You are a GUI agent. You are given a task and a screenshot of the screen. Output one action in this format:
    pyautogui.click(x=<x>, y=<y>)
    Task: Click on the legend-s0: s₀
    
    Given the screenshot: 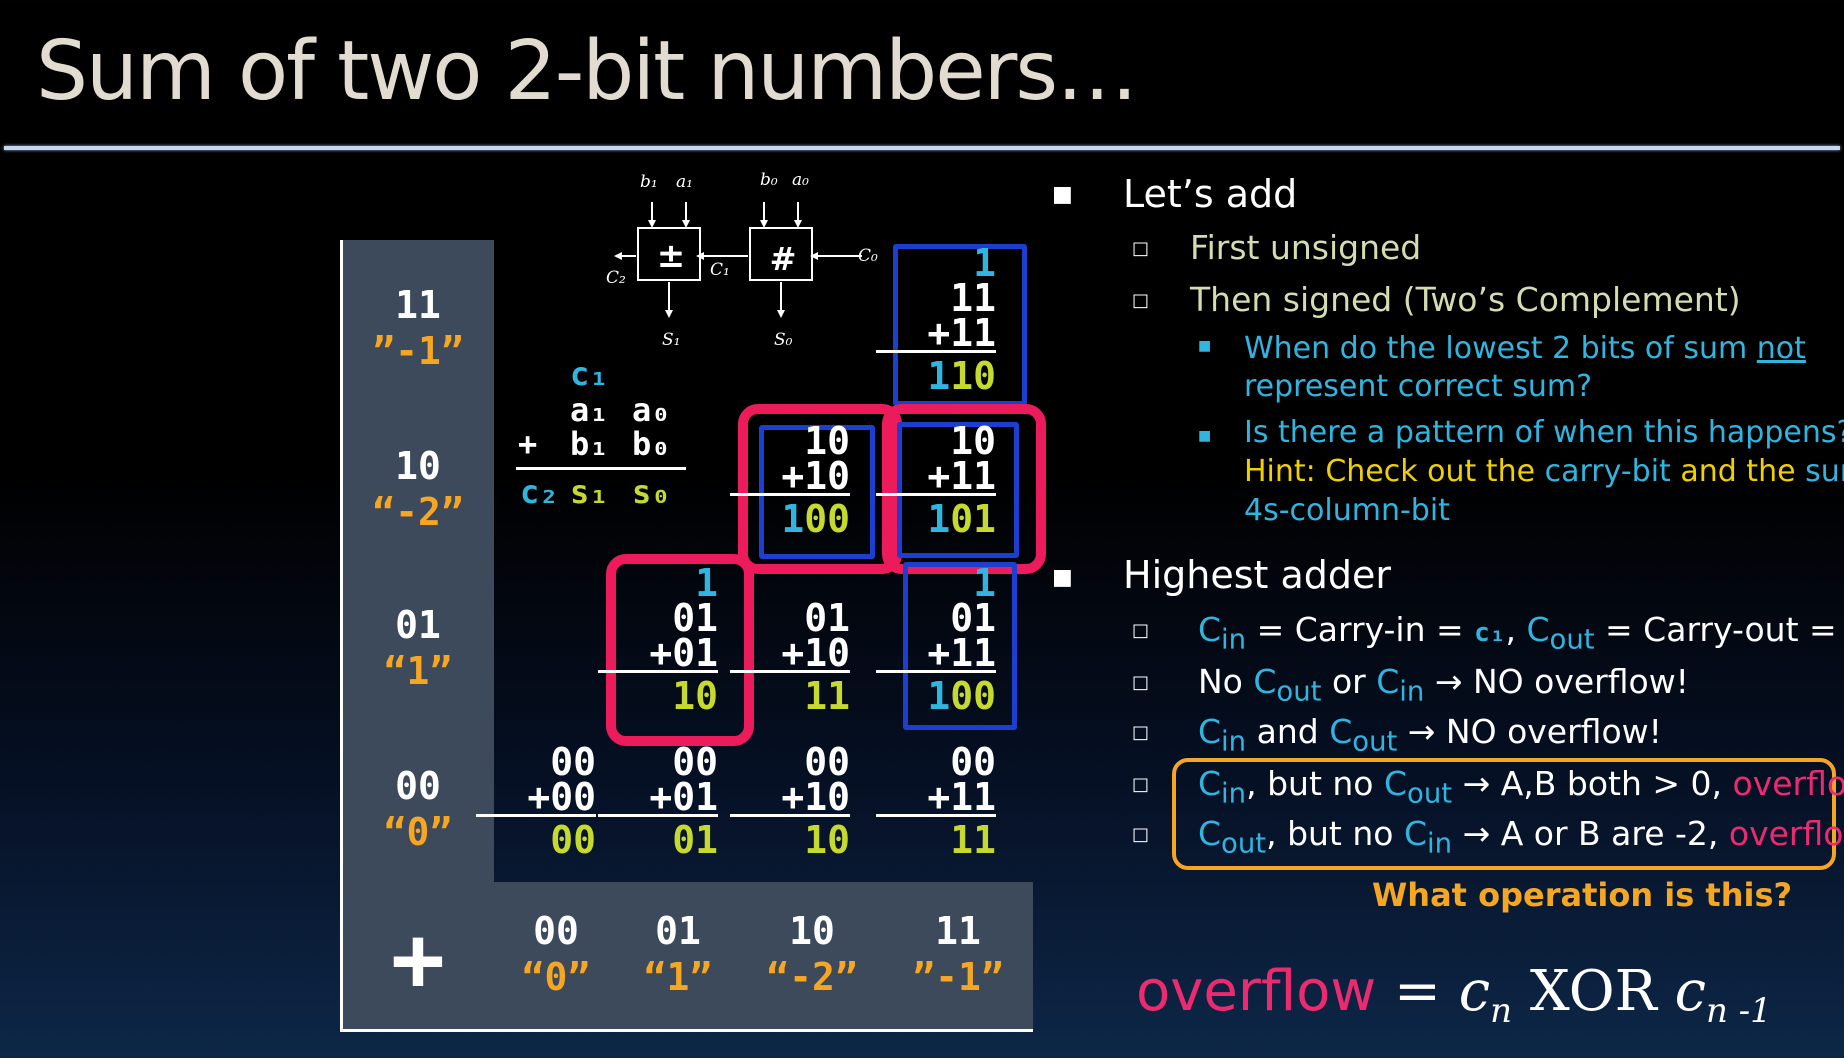 What is the action you would take?
    pyautogui.click(x=651, y=492)
    